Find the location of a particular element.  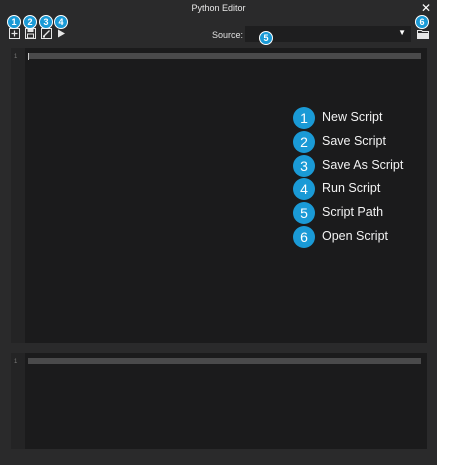

console-gutter: 1 is located at coordinates (18, 401).